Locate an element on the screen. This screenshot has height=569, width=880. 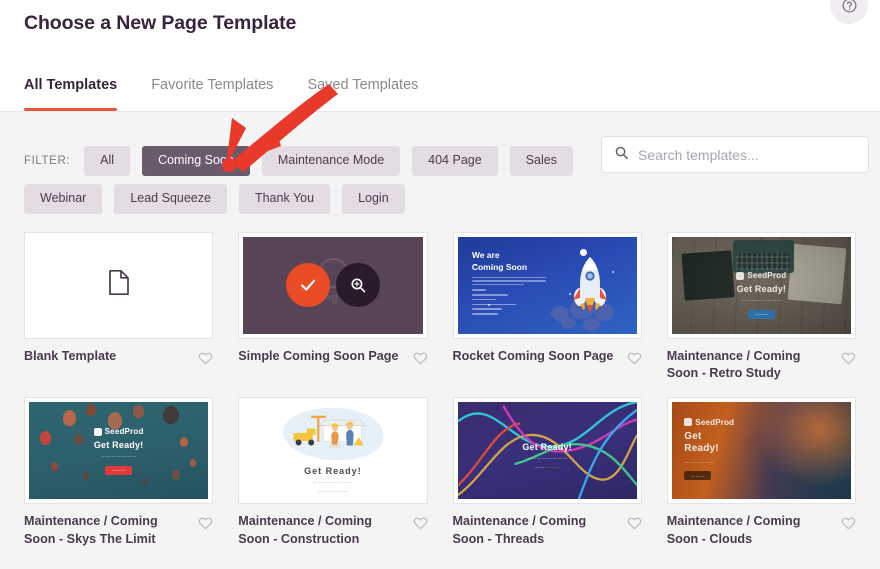
thumbnail-preview-text: Get Ready! — — — — — — — — — — — — — — is located at coordinates (333, 480).